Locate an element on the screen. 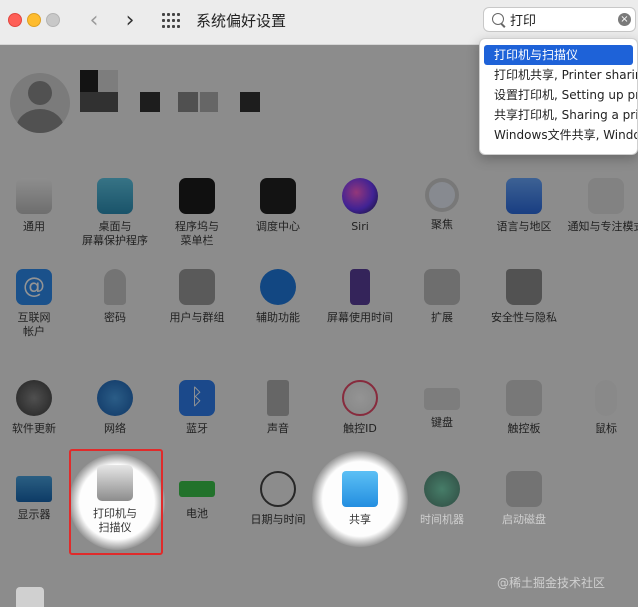  search-result-item: 设置打印机, Setting up printers is located at coordinates (558, 95).